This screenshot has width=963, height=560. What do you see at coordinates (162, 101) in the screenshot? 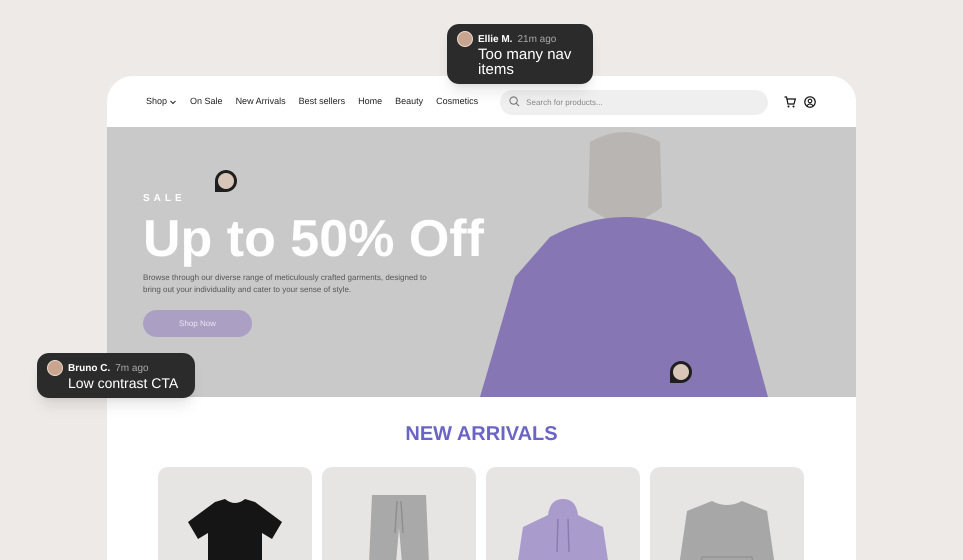
I see `nav-link: Shop` at bounding box center [162, 101].